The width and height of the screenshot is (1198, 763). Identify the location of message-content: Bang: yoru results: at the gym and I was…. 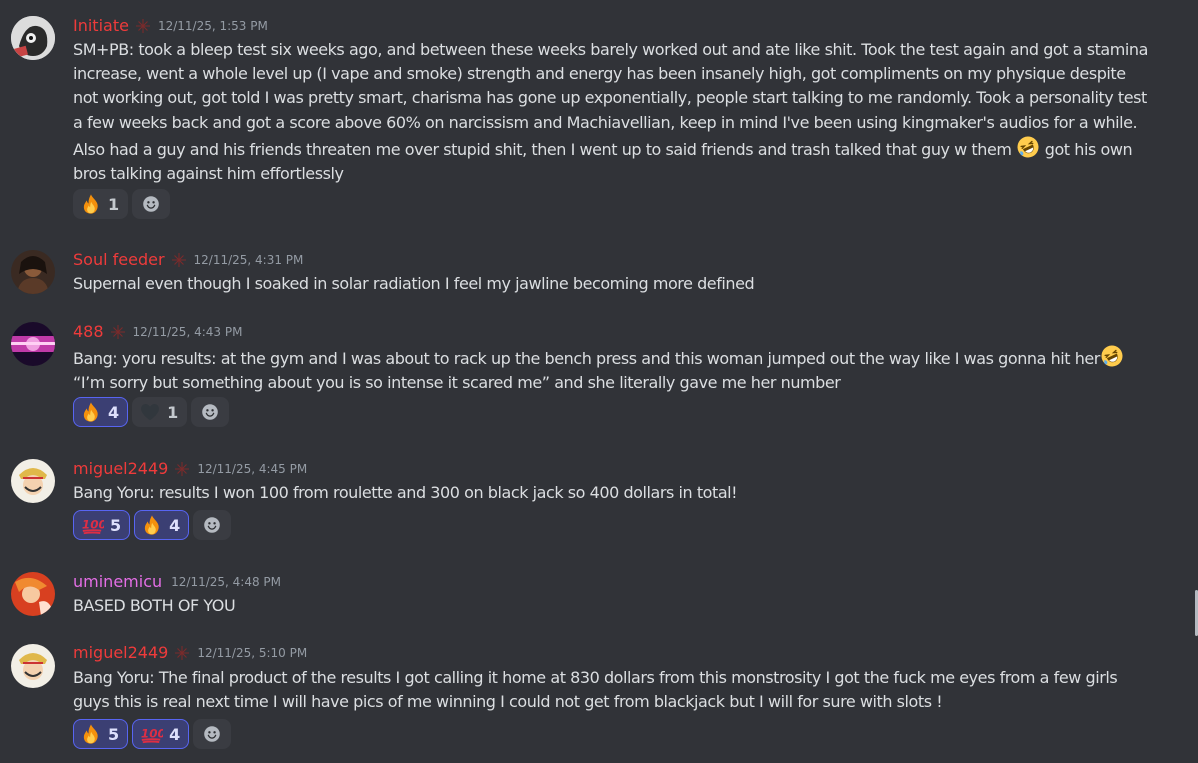
(610, 369).